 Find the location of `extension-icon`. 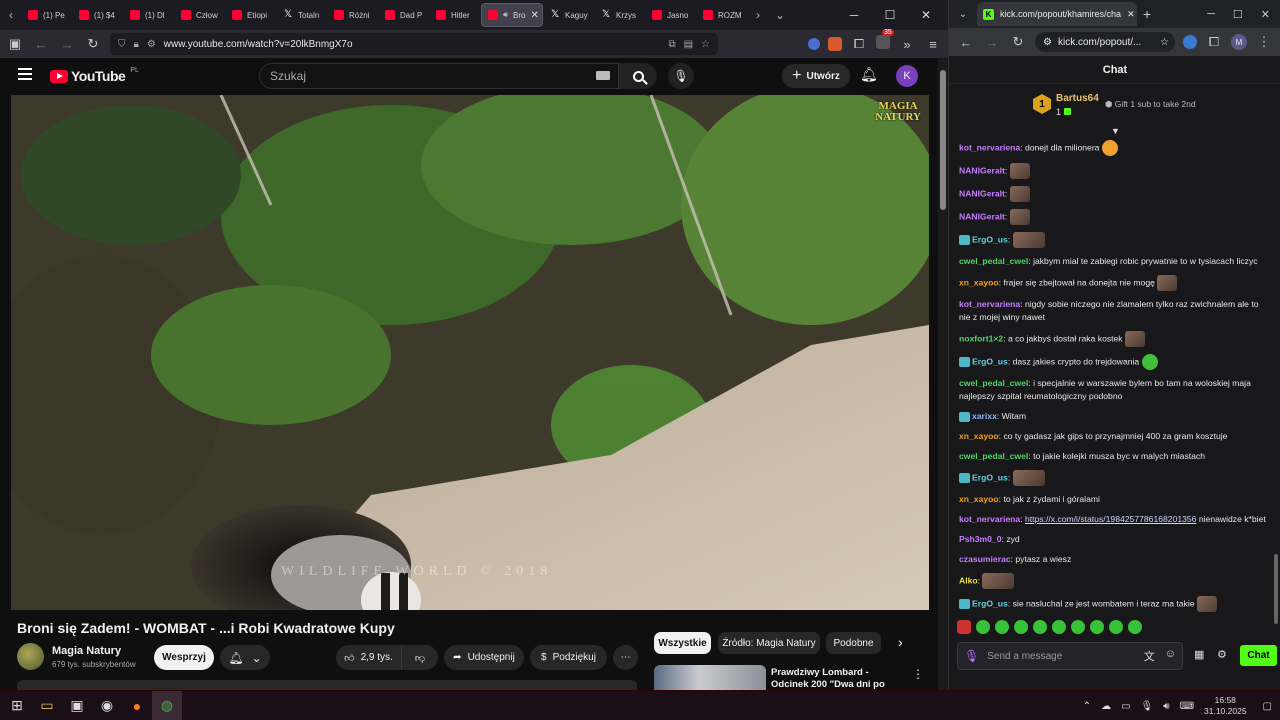

extension-icon is located at coordinates (1190, 42).